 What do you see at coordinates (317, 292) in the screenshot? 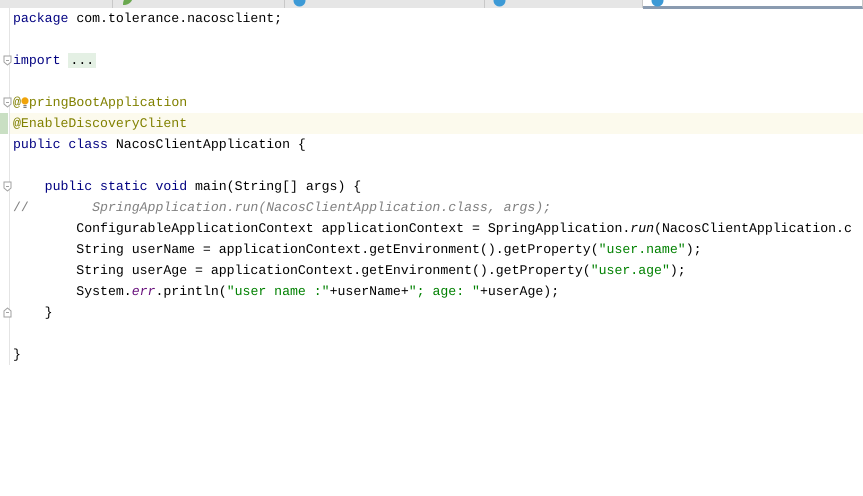
I see `code-line: System.err.println("user name :"+userName+"; age: "+userAge);` at bounding box center [317, 292].